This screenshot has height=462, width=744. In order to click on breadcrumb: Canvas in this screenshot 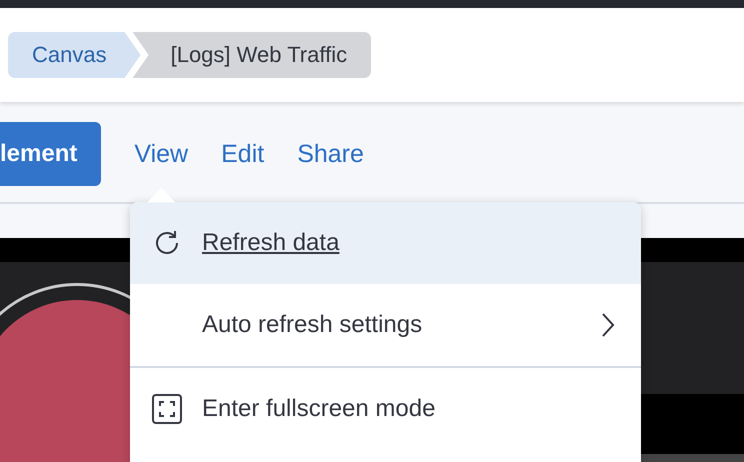, I will do `click(74, 55)`.